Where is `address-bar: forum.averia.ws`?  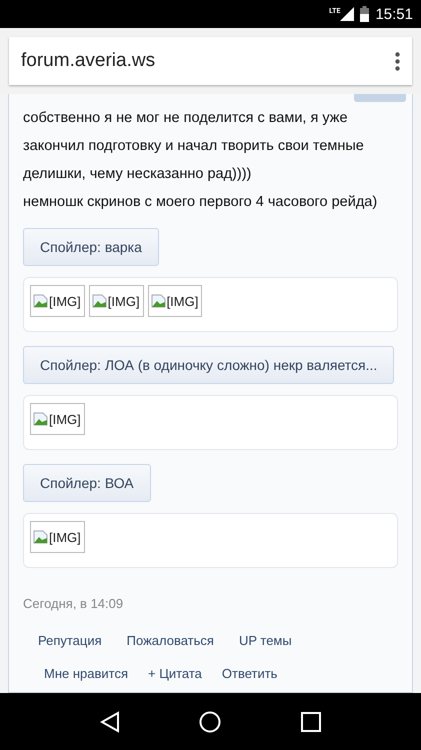 address-bar: forum.averia.ws is located at coordinates (210, 61).